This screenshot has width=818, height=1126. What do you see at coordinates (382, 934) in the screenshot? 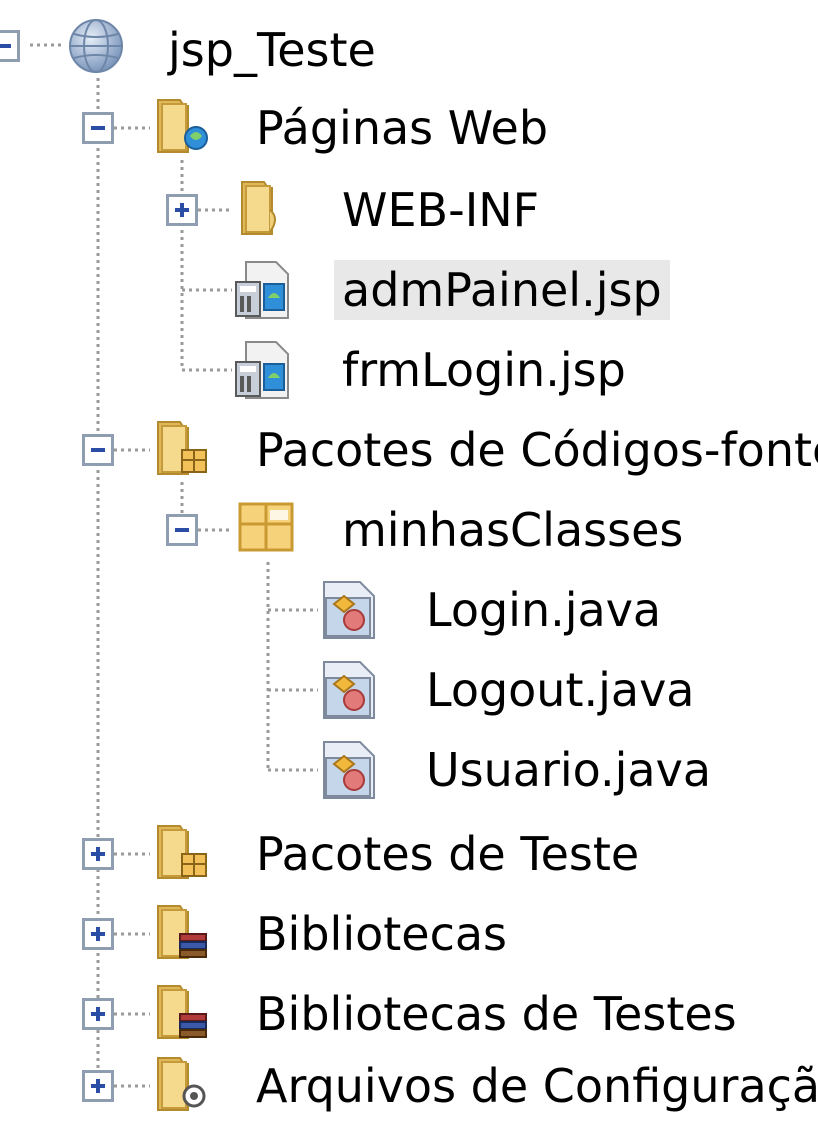
I see `tree-node-label: Bibliotecas` at bounding box center [382, 934].